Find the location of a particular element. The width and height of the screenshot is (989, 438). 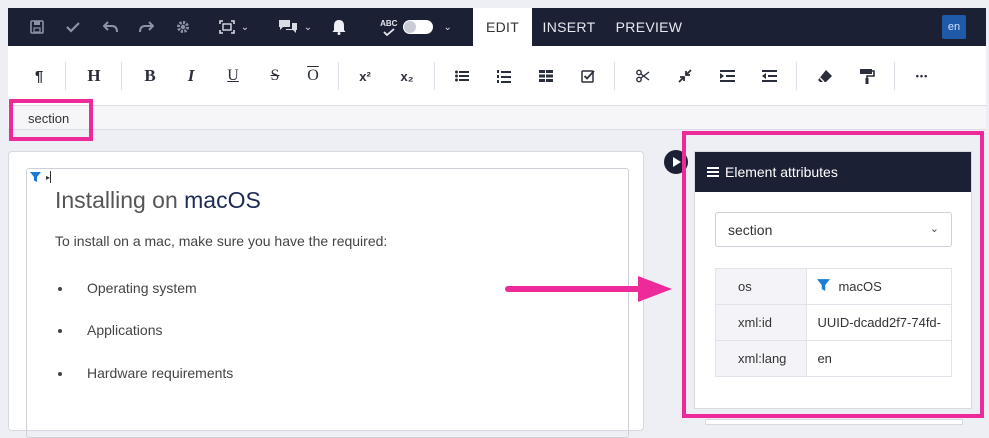

redo-icon is located at coordinates (146, 27).